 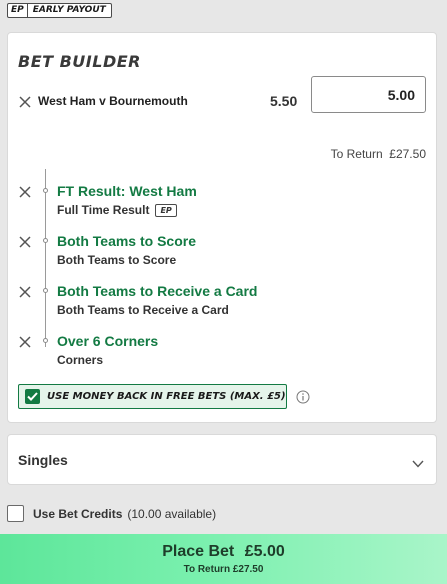 I want to click on ep-badge: EP, so click(x=166, y=210).